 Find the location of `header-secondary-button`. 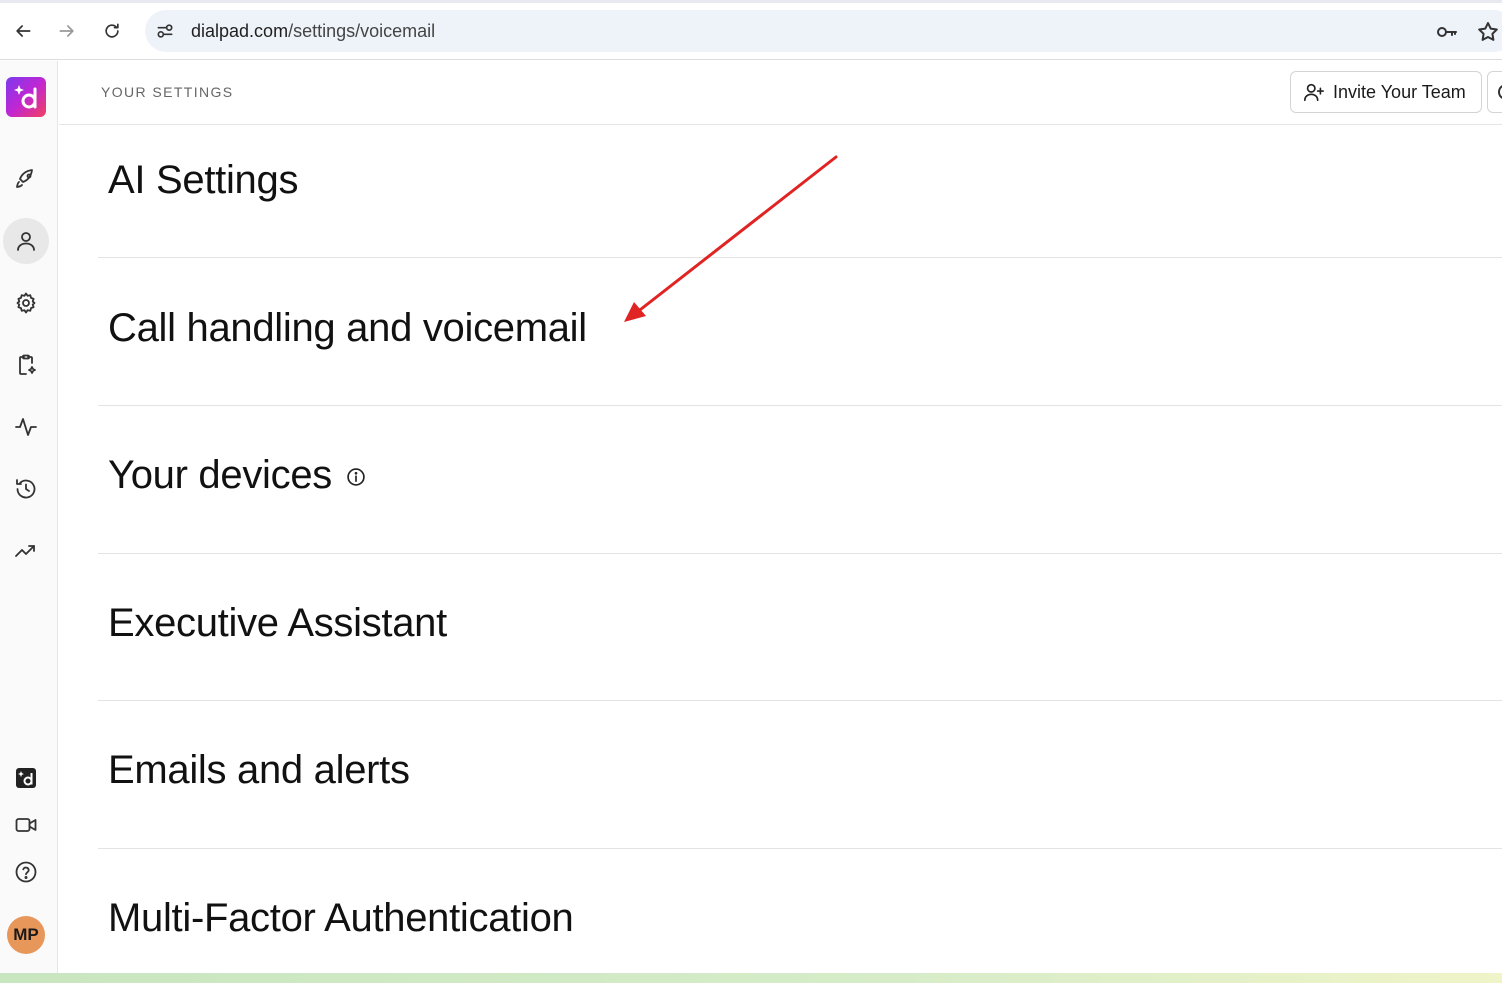

header-secondary-button is located at coordinates (1494, 92).